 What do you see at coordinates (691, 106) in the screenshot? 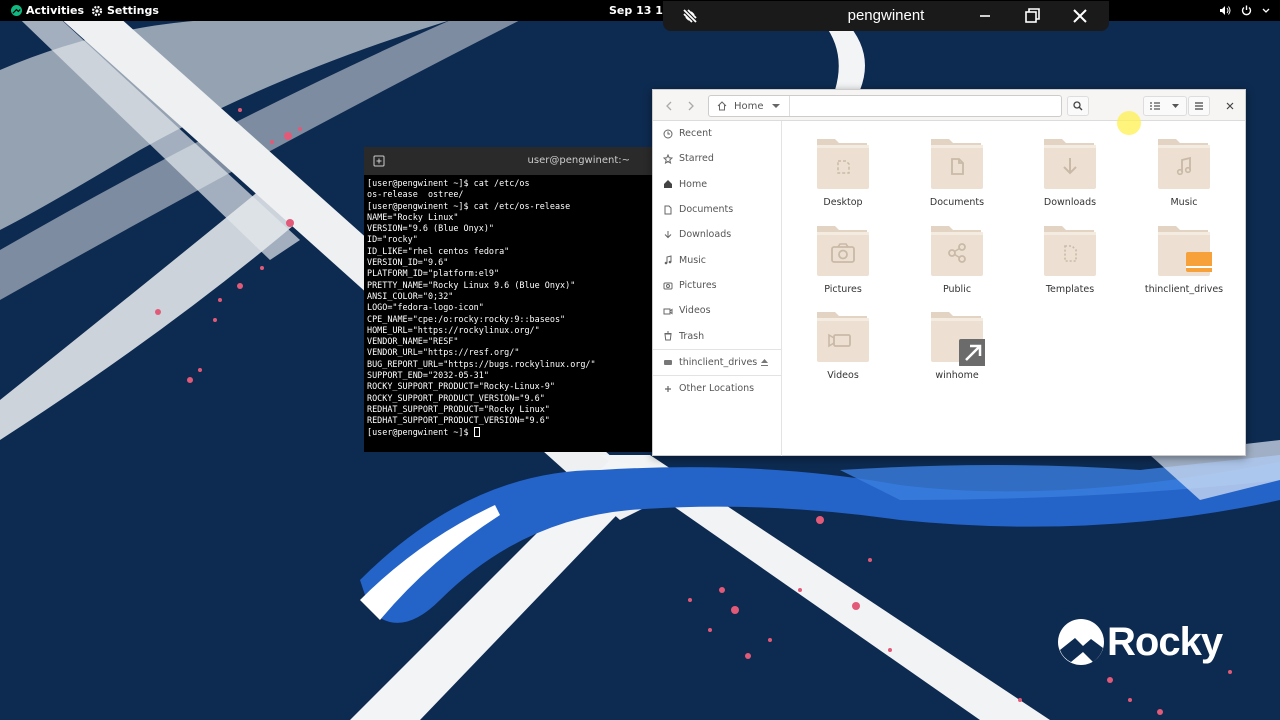
I see `forward-button` at bounding box center [691, 106].